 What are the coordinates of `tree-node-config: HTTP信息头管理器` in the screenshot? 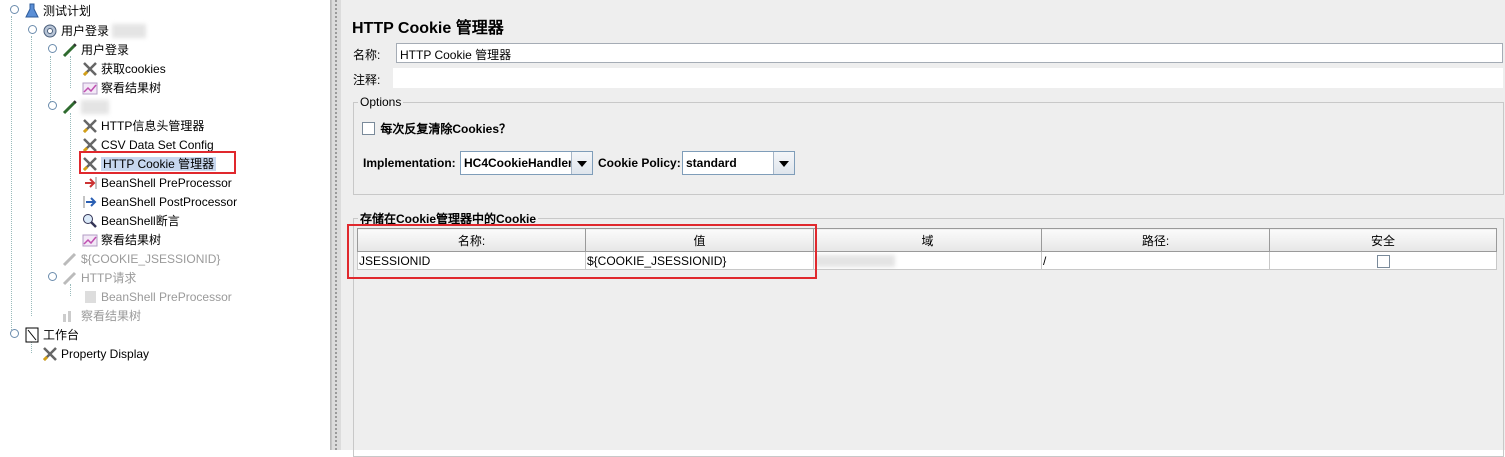 It's located at (143, 125).